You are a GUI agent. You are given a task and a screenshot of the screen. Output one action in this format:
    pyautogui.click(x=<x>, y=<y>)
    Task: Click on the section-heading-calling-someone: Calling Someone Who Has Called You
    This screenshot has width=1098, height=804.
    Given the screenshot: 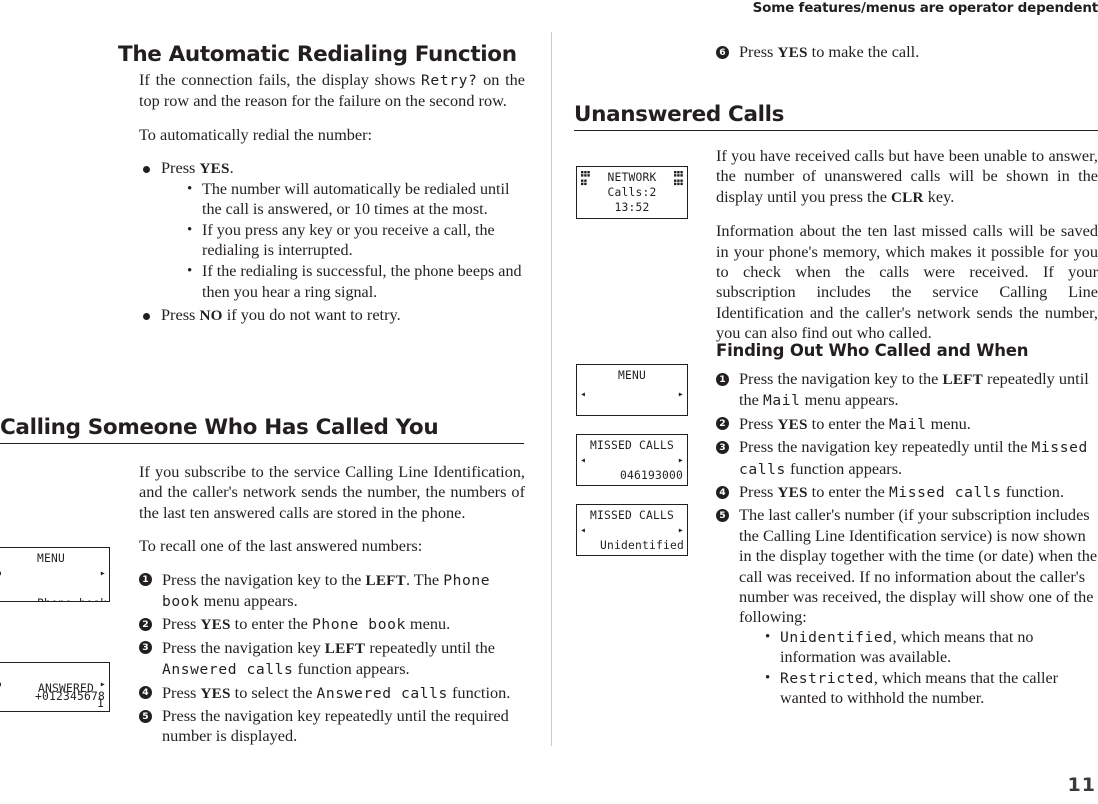 What is the action you would take?
    pyautogui.click(x=219, y=427)
    